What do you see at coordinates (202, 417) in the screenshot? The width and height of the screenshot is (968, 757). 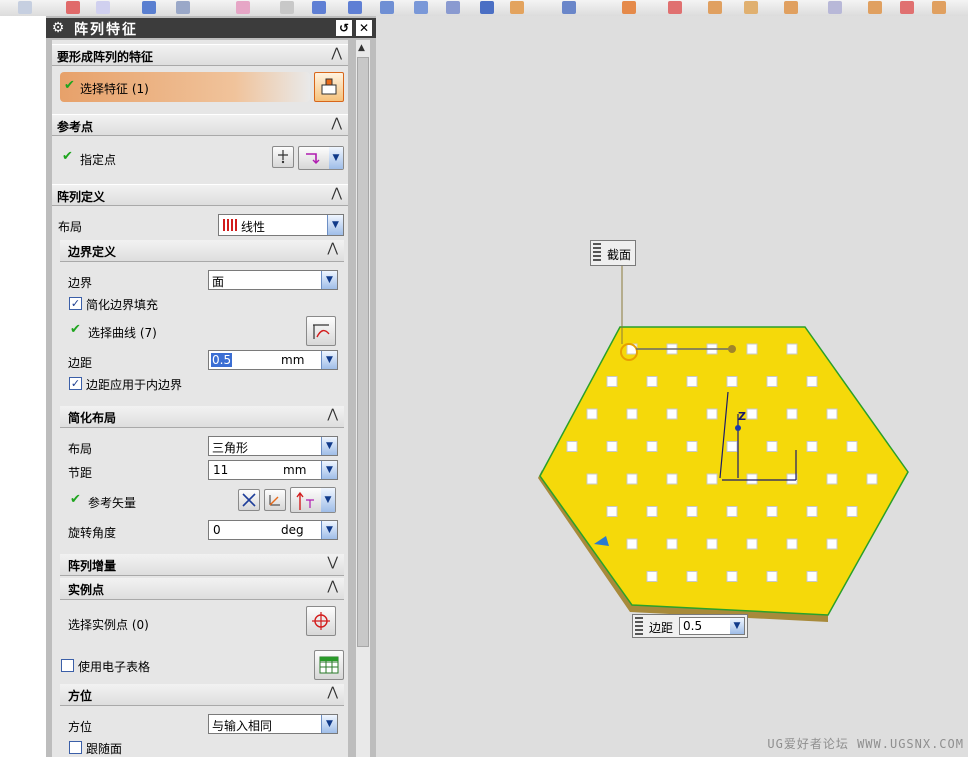 I see `simplified-layout-header: 简化布局 ⋀` at bounding box center [202, 417].